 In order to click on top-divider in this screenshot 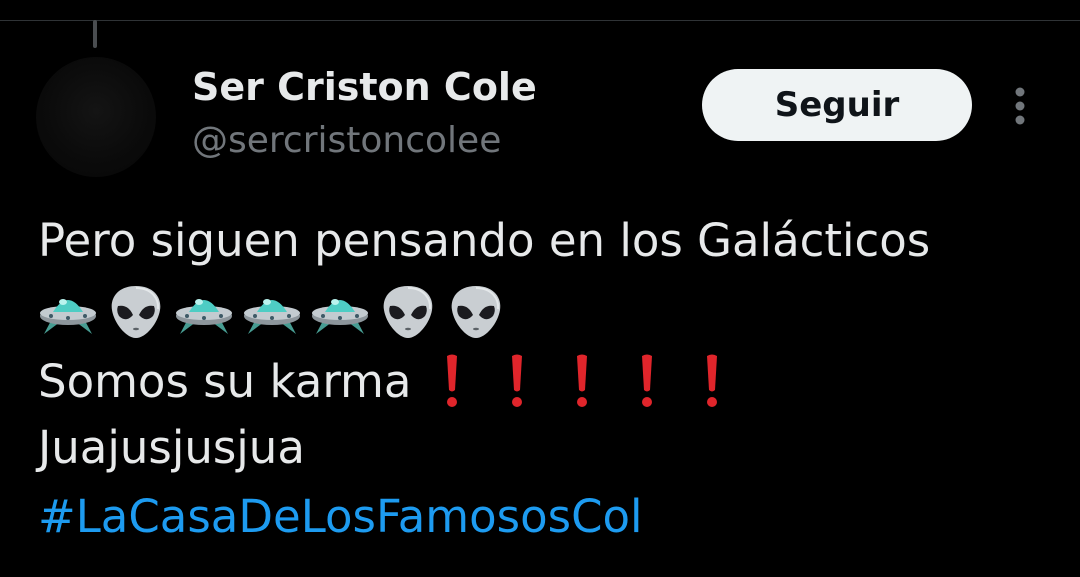, I will do `click(540, 20)`.